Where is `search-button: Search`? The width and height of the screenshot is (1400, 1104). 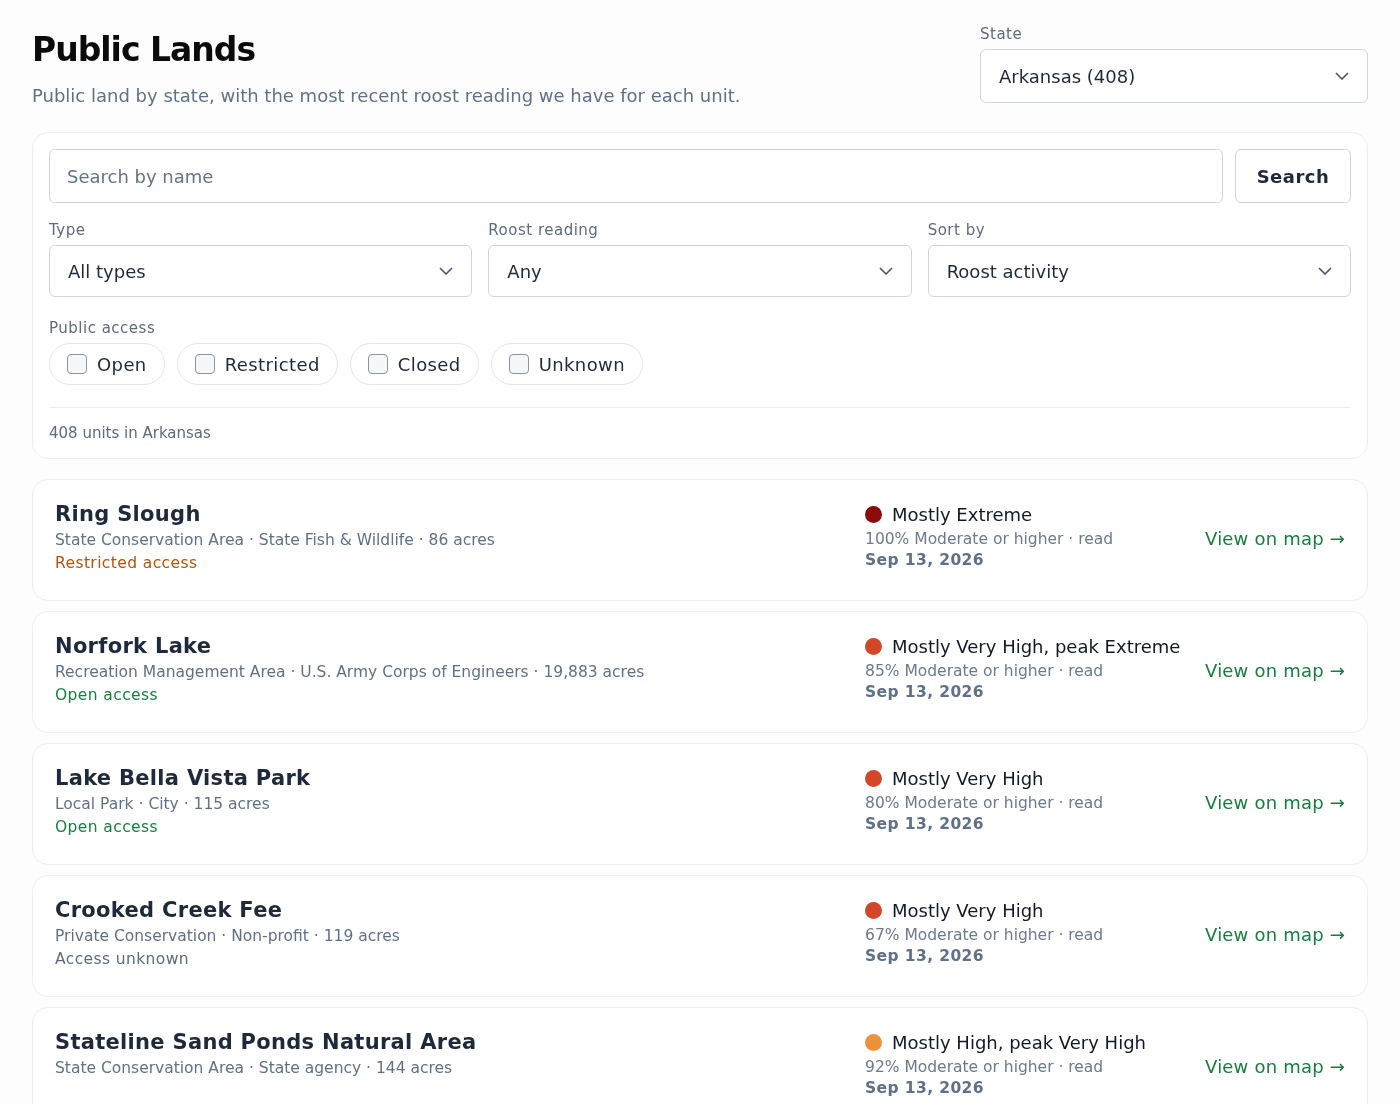
search-button: Search is located at coordinates (1293, 176).